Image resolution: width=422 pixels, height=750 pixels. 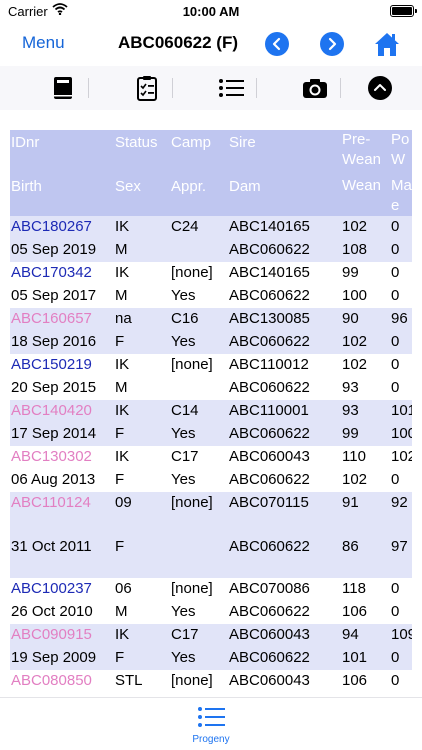 What do you see at coordinates (211, 11) in the screenshot?
I see `status-time: 10:00 AM` at bounding box center [211, 11].